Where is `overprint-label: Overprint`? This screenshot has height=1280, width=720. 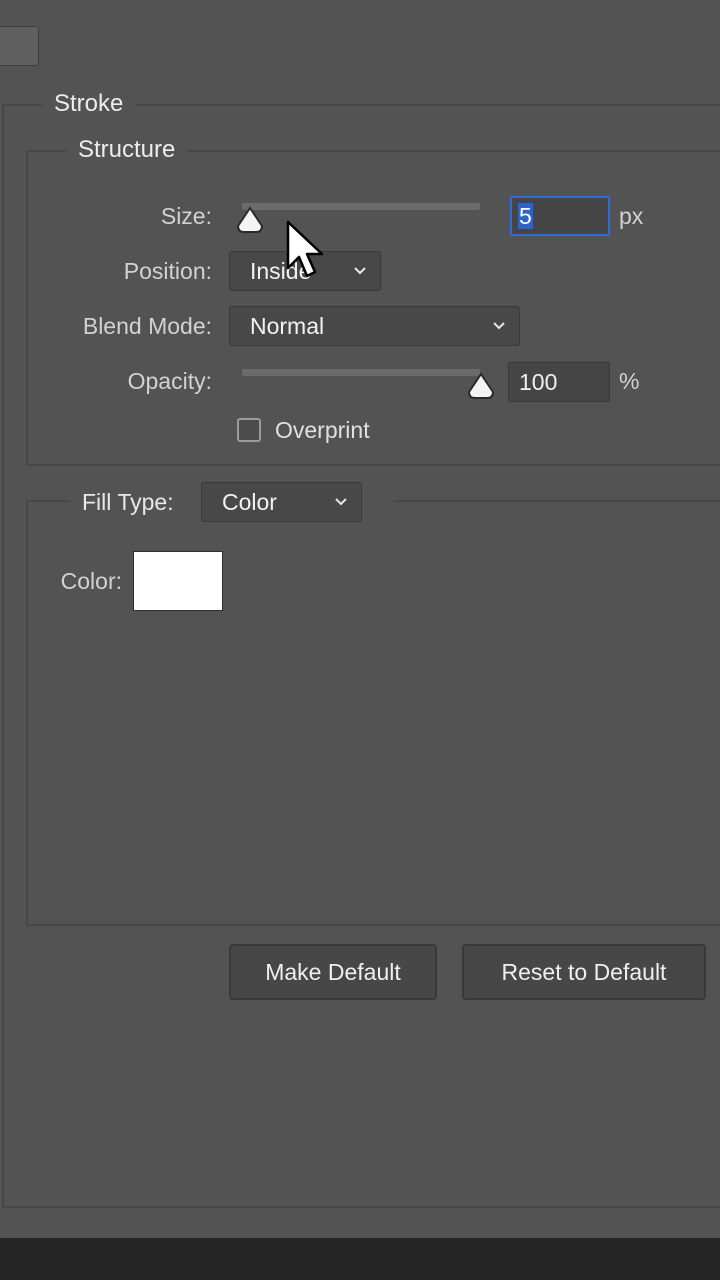 overprint-label: Overprint is located at coordinates (322, 430).